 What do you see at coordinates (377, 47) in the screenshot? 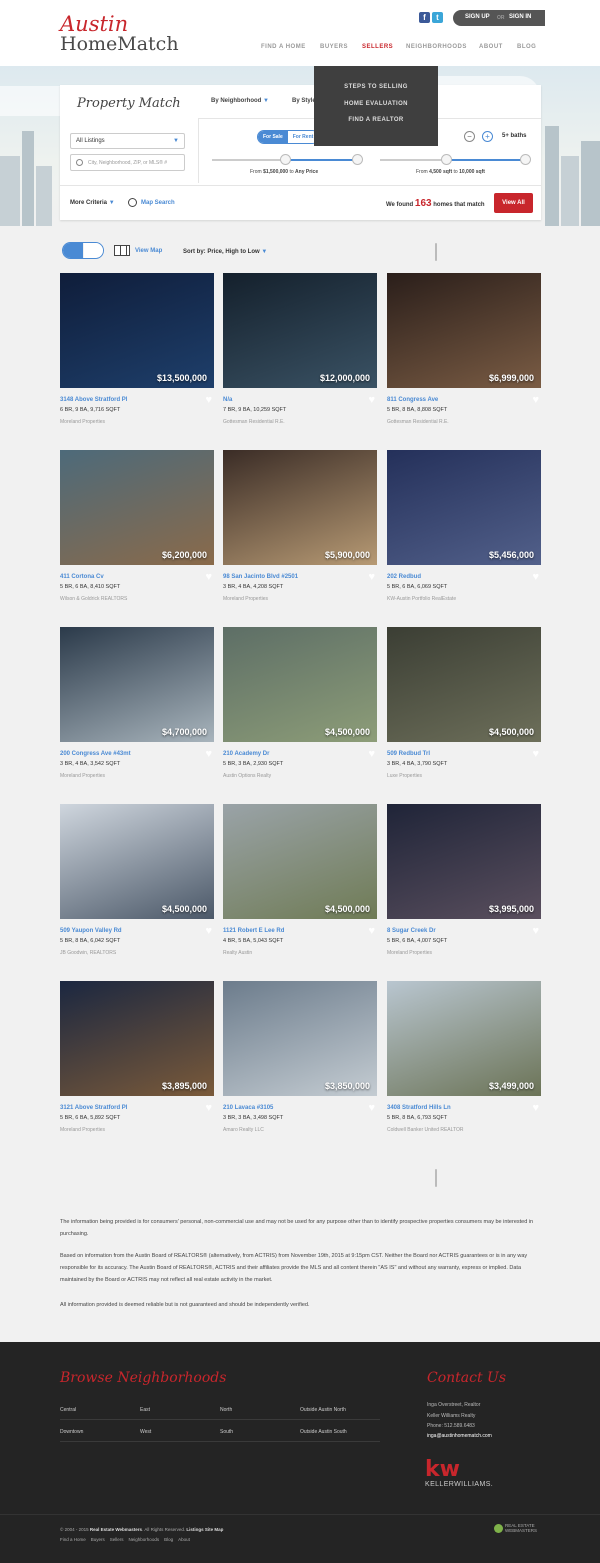
I see `nav-sellers: SELLERS` at bounding box center [377, 47].